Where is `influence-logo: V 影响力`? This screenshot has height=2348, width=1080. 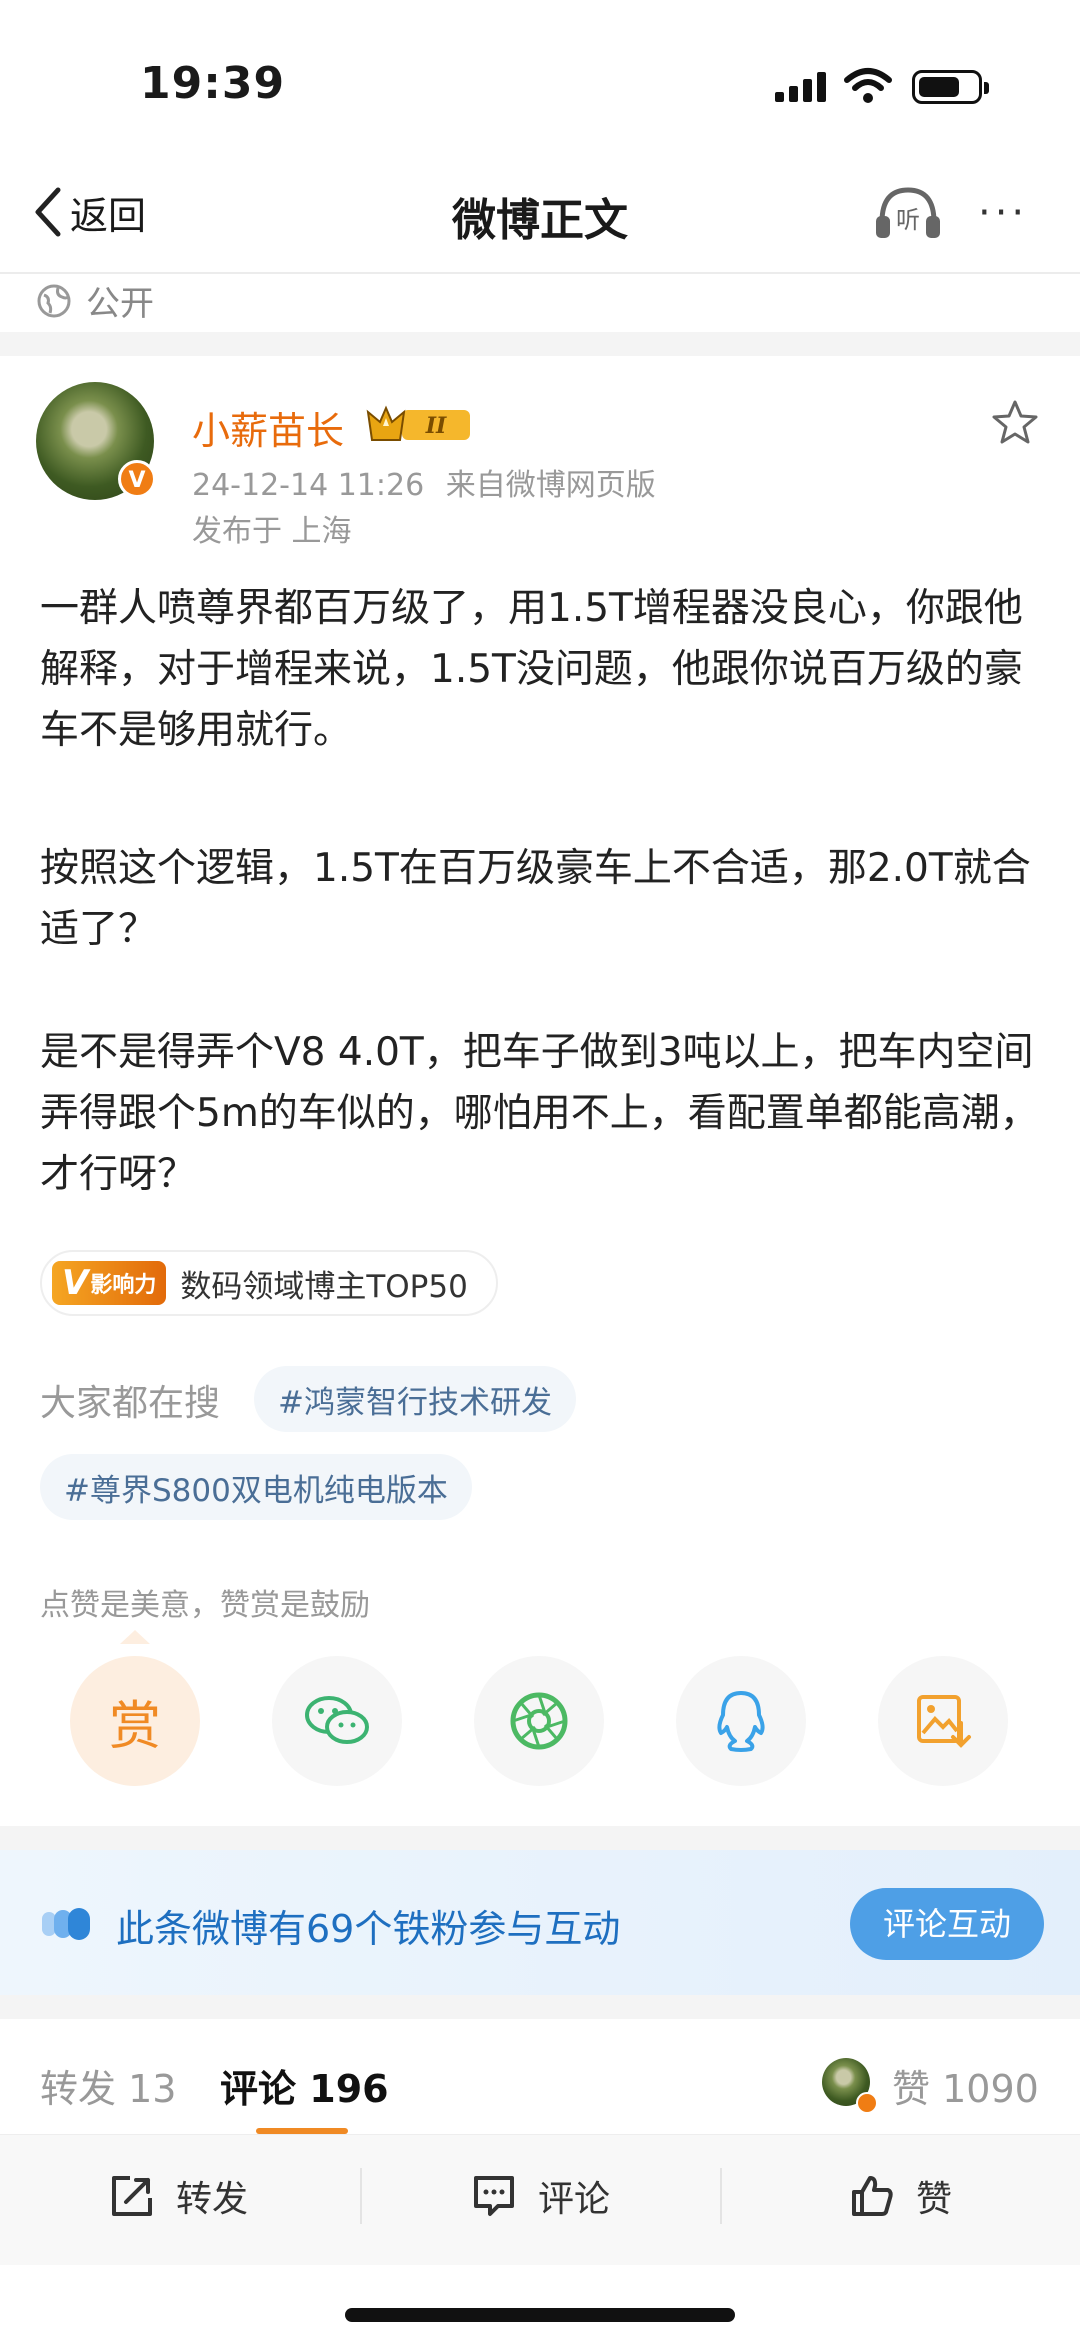 influence-logo: V 影响力 is located at coordinates (109, 1283).